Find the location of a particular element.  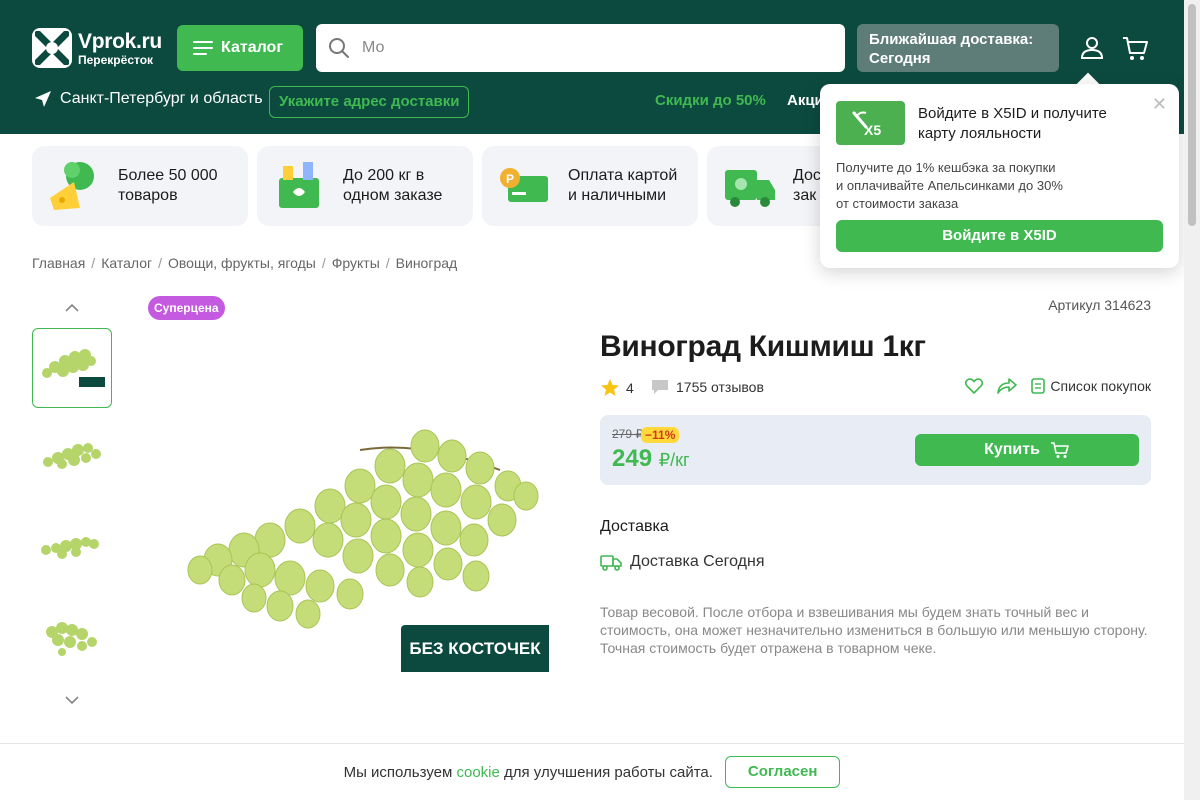

popup-text-line: и оплачивайте Апельсинками до 30% is located at coordinates (949, 185).